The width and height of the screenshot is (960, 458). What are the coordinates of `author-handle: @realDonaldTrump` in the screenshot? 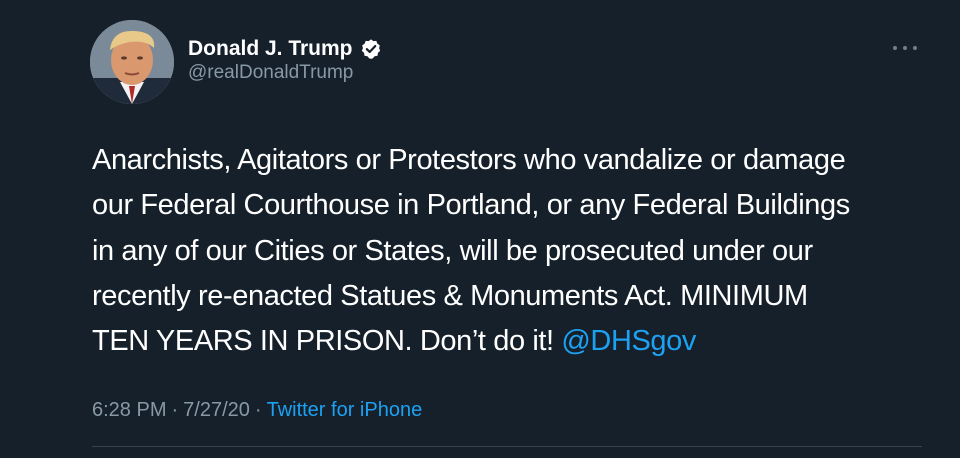 It's located at (270, 73).